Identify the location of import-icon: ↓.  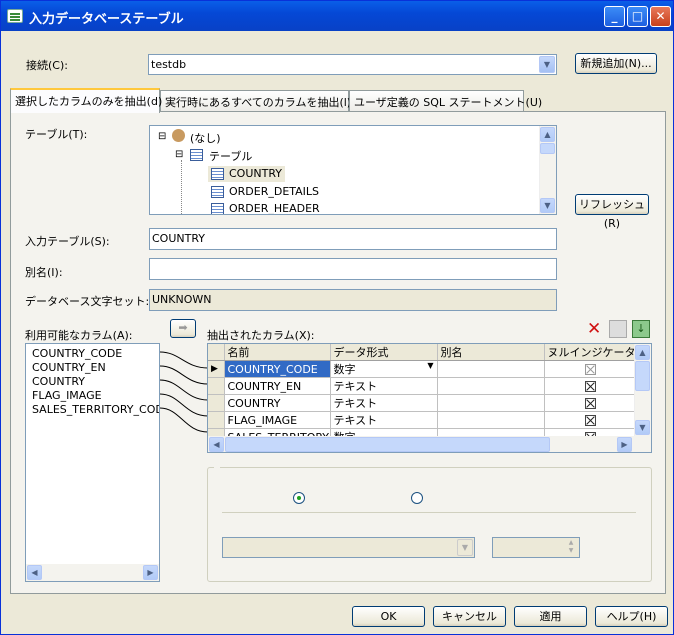
(641, 329).